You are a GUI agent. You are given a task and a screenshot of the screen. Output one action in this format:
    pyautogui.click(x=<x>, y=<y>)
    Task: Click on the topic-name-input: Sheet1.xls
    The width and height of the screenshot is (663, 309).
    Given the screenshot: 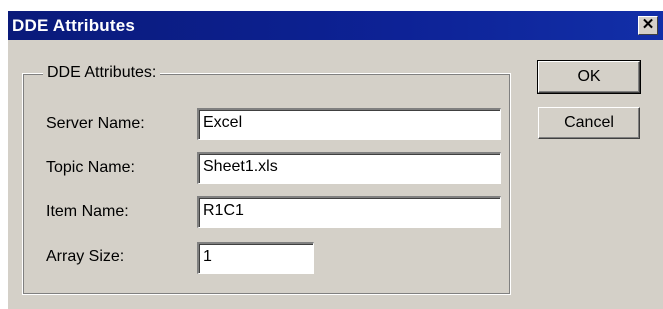 What is the action you would take?
    pyautogui.click(x=349, y=168)
    